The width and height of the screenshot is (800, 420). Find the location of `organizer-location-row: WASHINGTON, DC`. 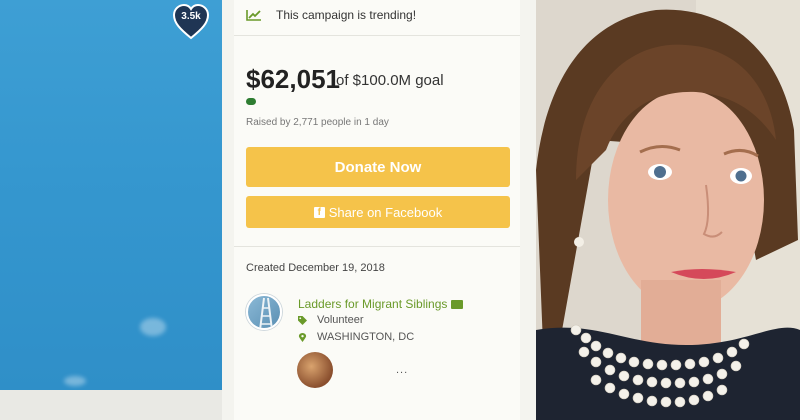

organizer-location-row: WASHINGTON, DC is located at coordinates (356, 337).